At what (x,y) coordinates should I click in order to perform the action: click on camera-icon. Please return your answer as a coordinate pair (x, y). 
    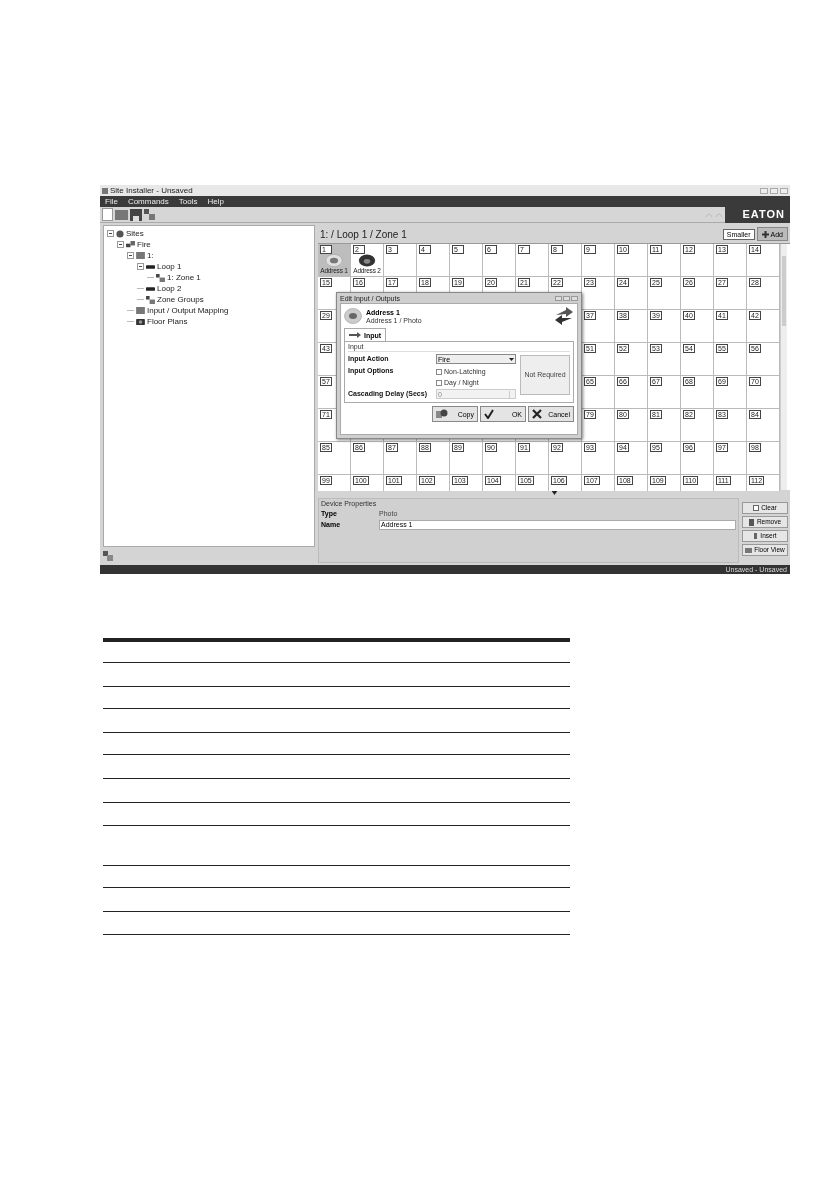
    Looking at the image, I should click on (140, 321).